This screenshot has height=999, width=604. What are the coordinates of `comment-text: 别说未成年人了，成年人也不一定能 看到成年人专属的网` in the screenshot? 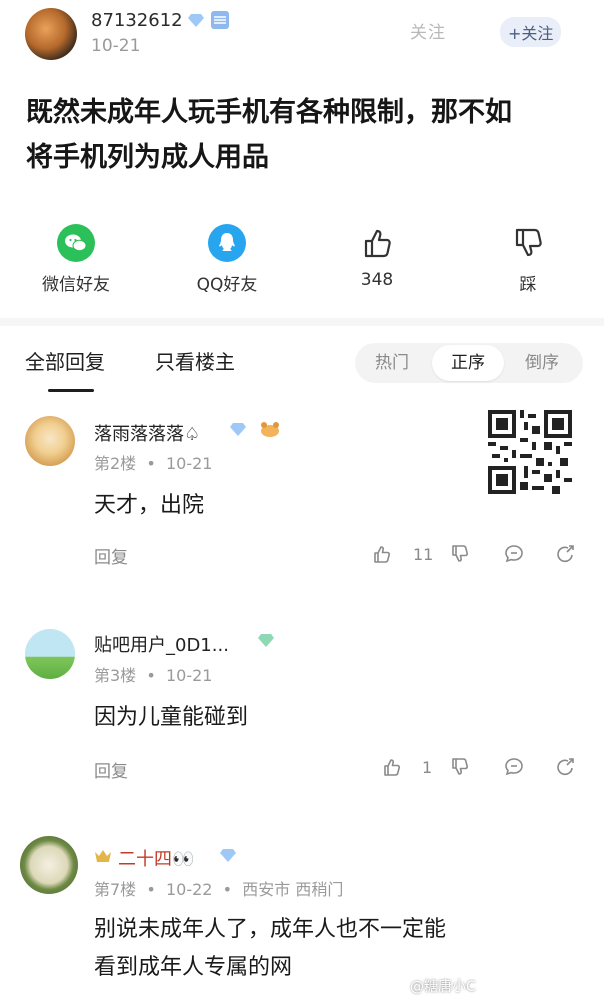 It's located at (344, 949).